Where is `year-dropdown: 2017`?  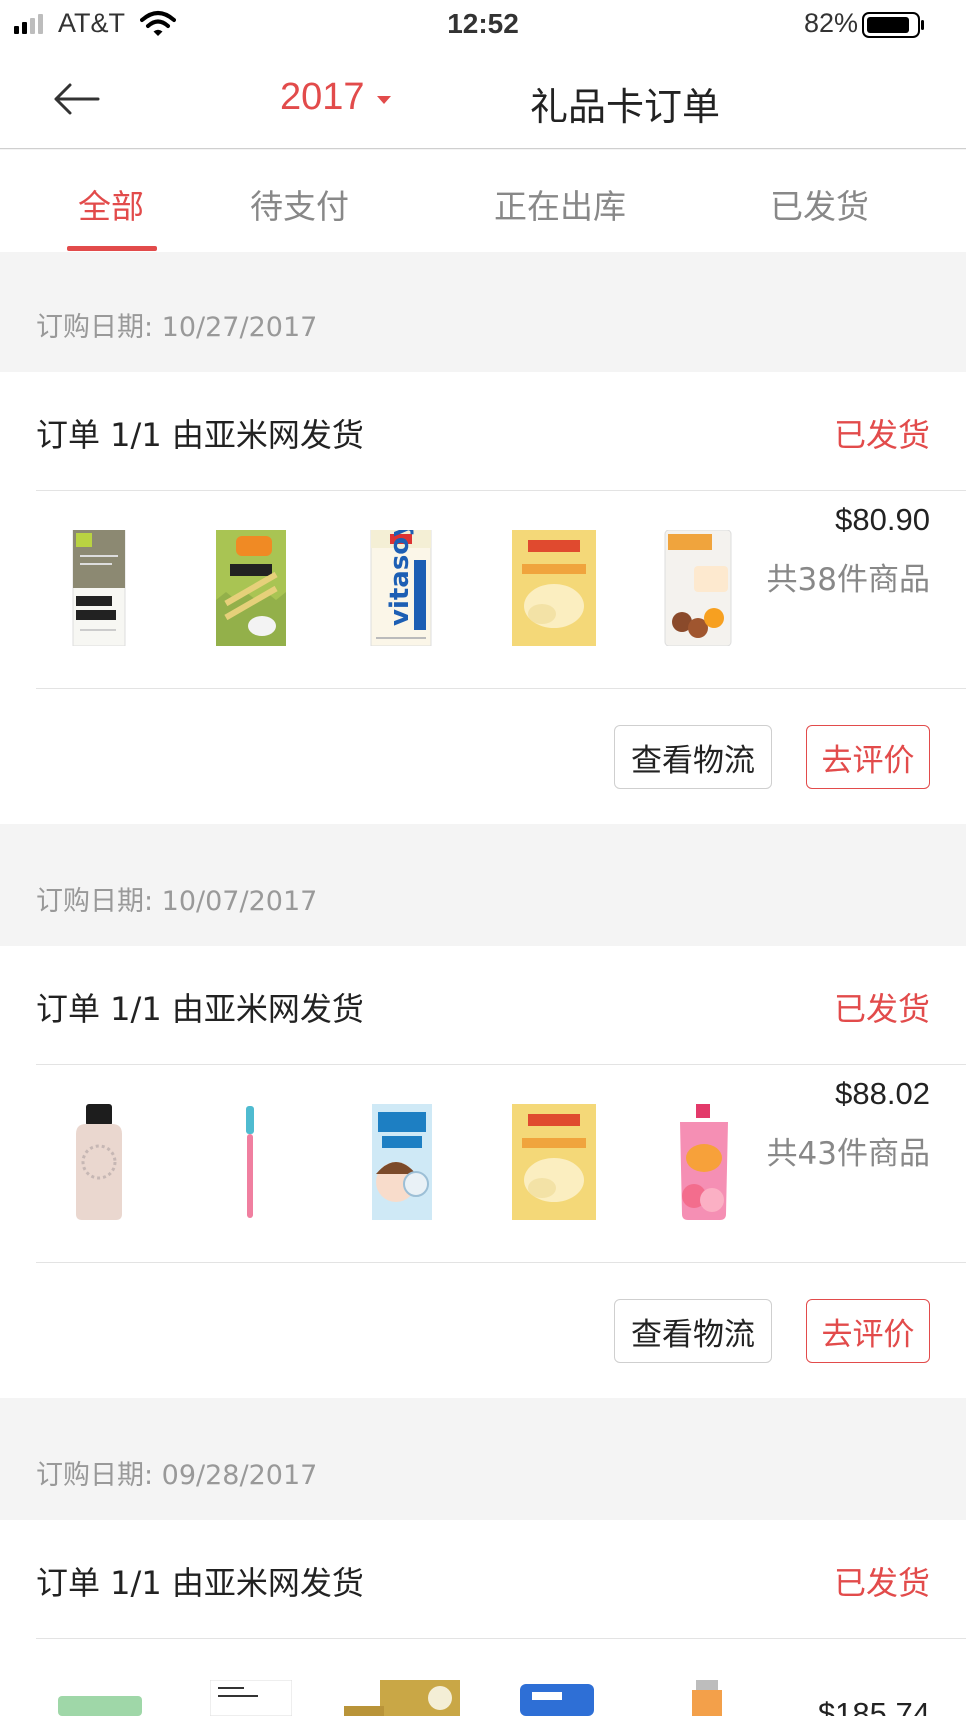
year-dropdown: 2017 is located at coordinates (335, 97).